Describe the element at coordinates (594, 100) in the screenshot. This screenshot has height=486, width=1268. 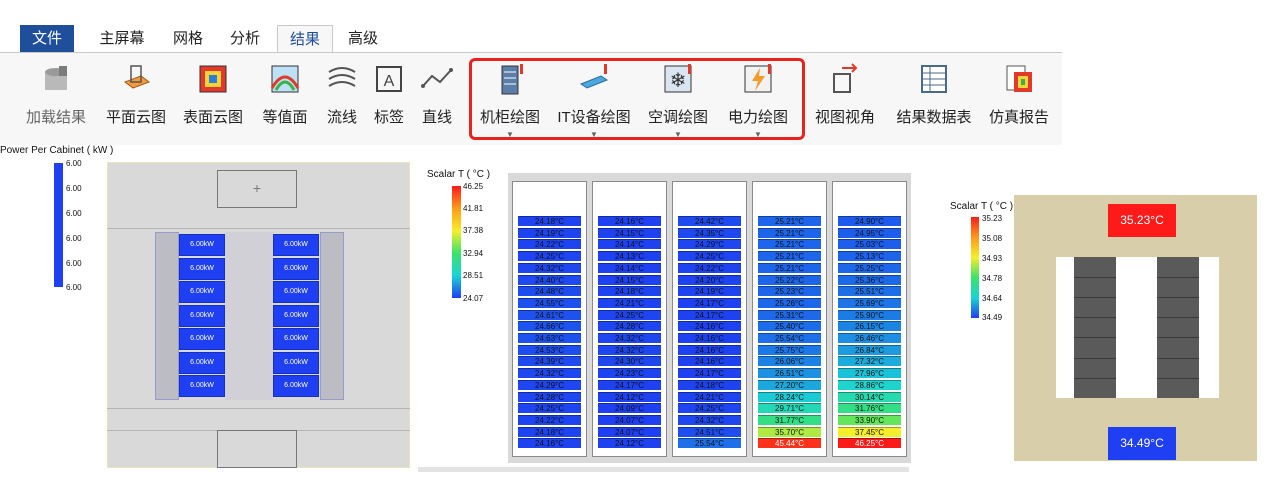
I see `it-device-plot-button: IT设备绘图 ▼` at that location.